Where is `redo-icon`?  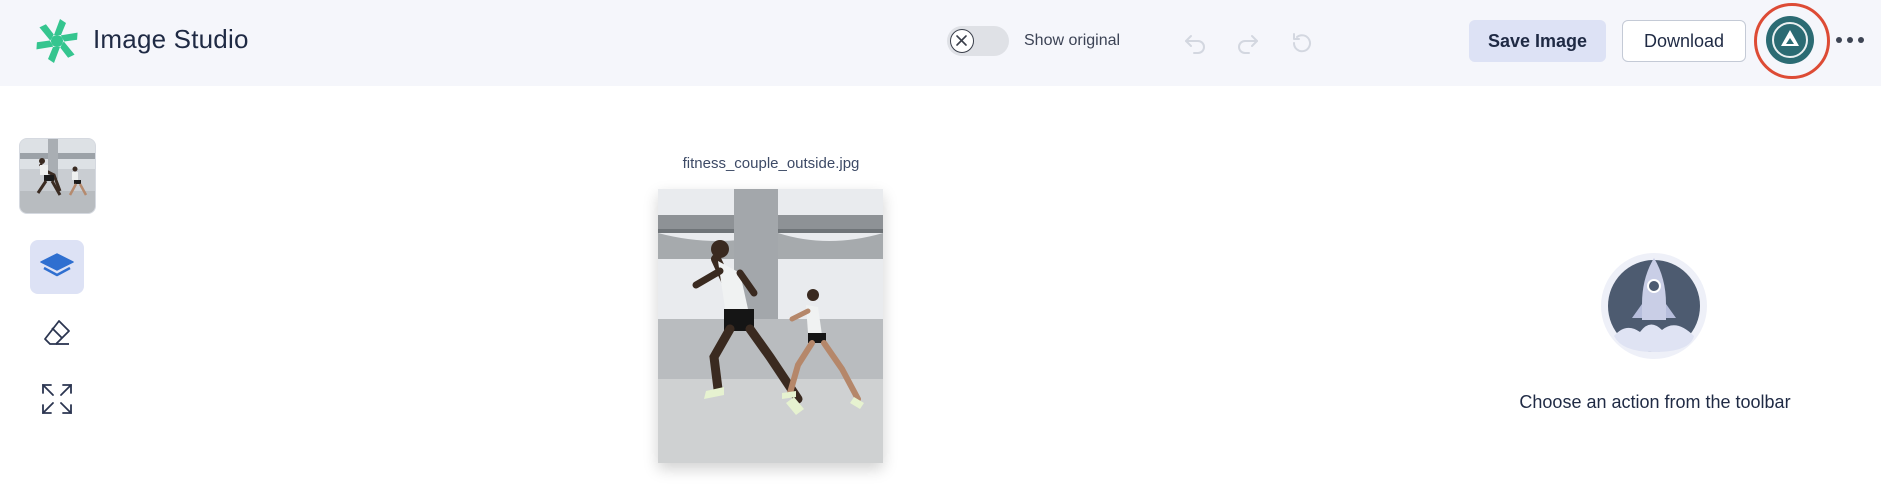 redo-icon is located at coordinates (1248, 43).